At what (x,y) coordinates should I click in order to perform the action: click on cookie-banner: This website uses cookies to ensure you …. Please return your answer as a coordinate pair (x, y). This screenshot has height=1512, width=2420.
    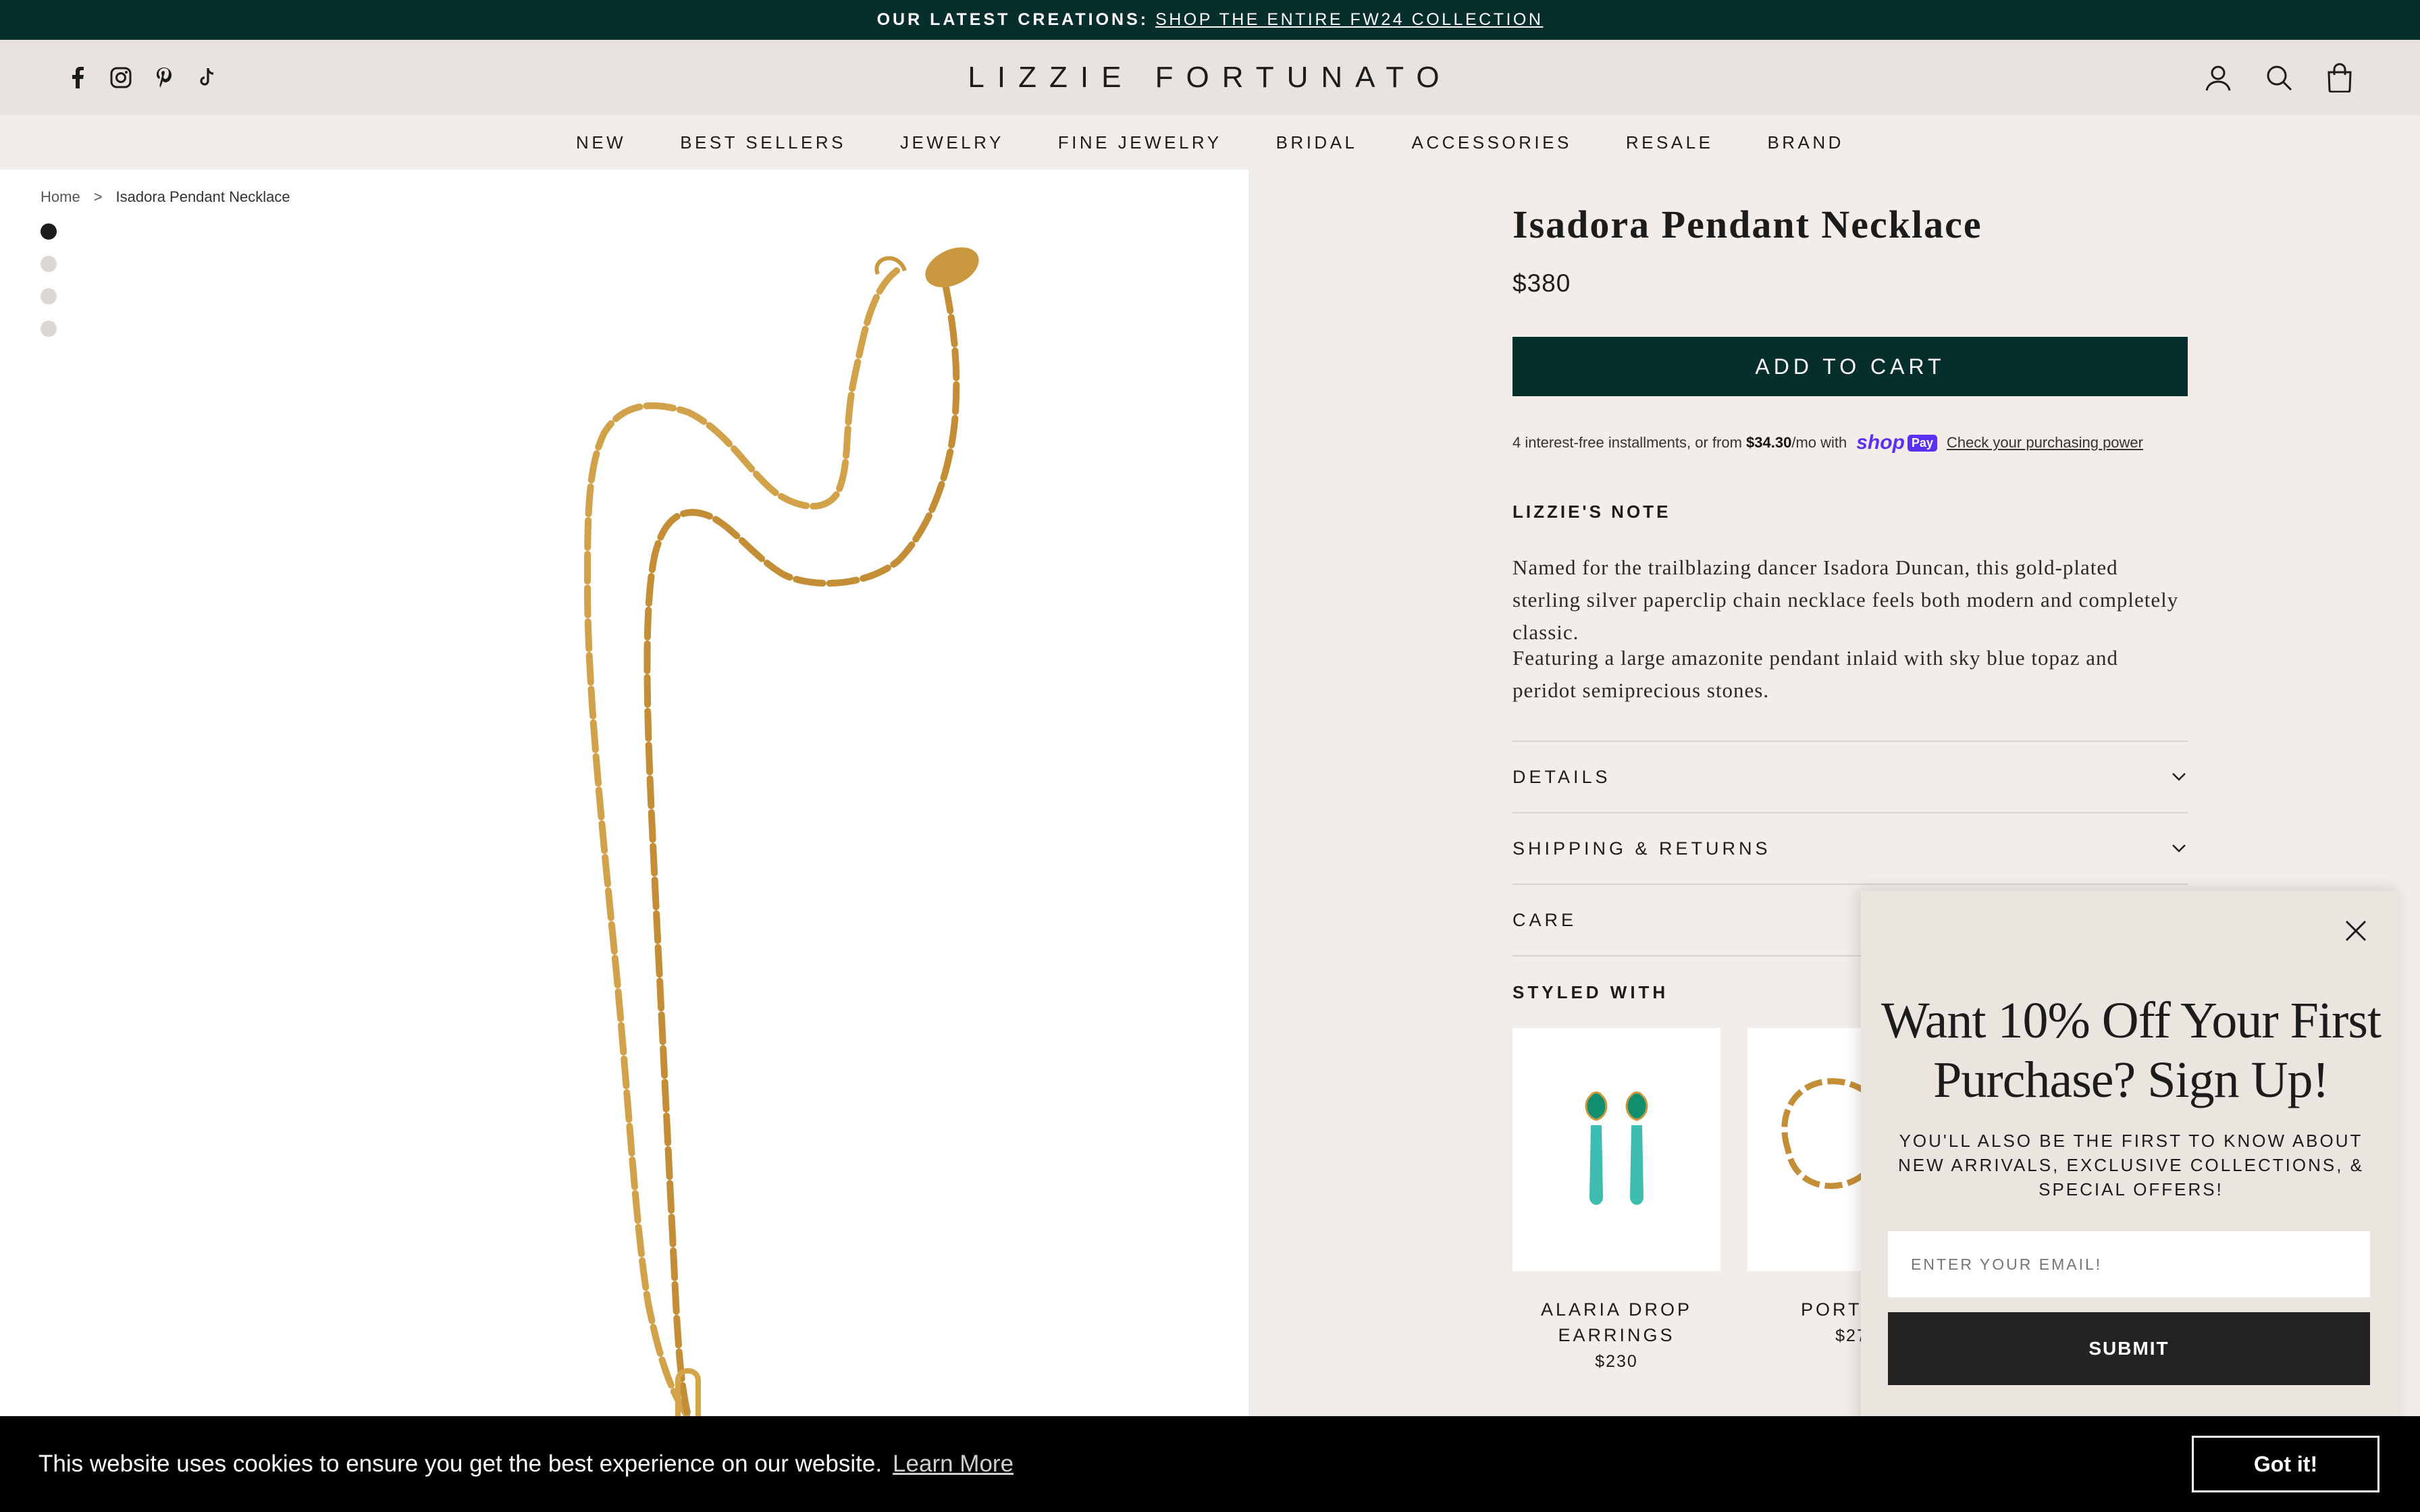
    Looking at the image, I should click on (1210, 1464).